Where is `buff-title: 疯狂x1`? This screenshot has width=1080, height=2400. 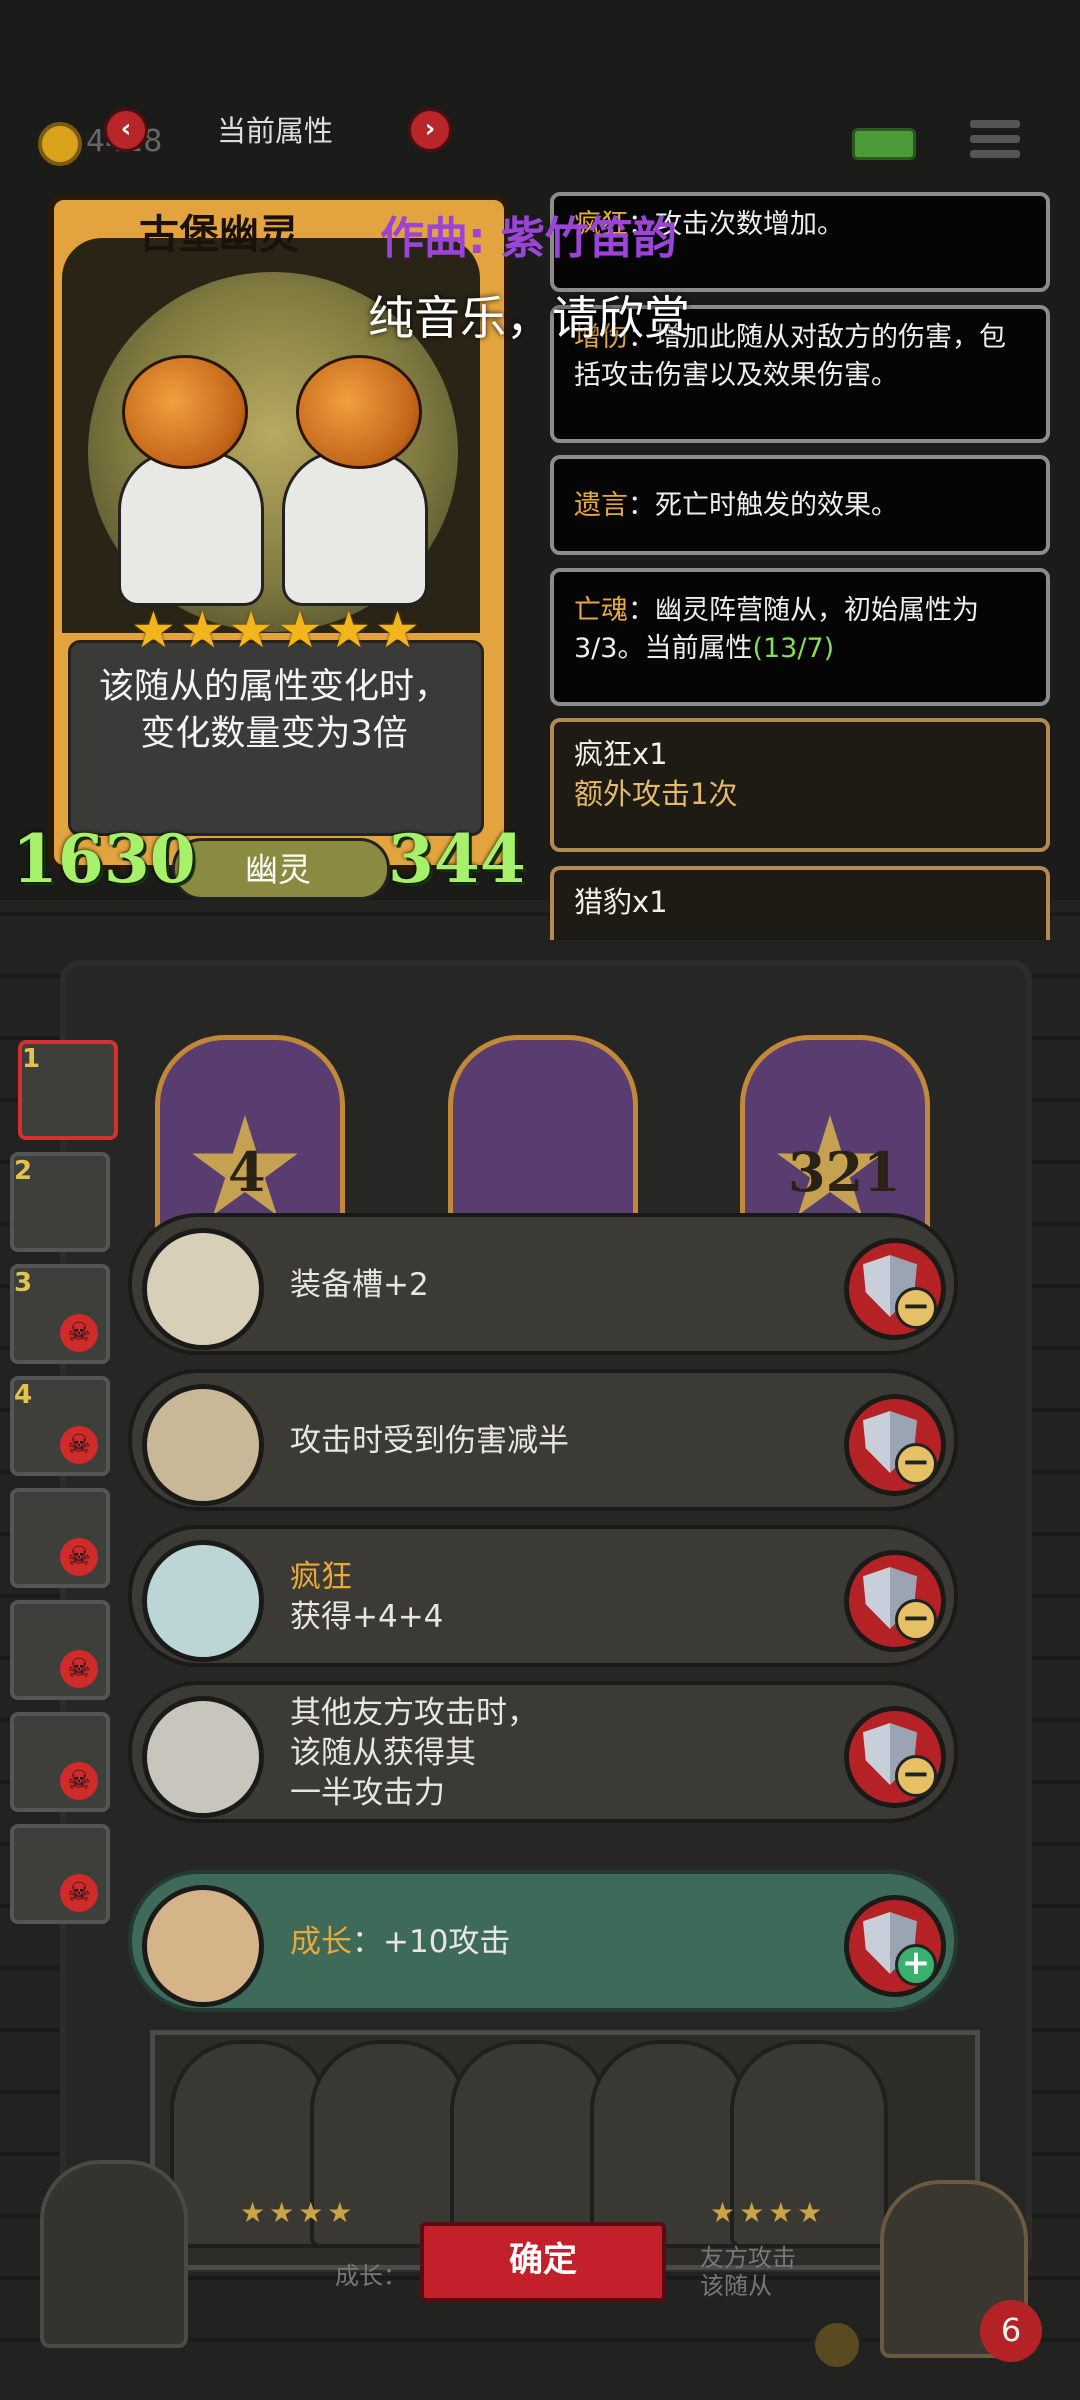 buff-title: 疯狂x1 is located at coordinates (621, 754).